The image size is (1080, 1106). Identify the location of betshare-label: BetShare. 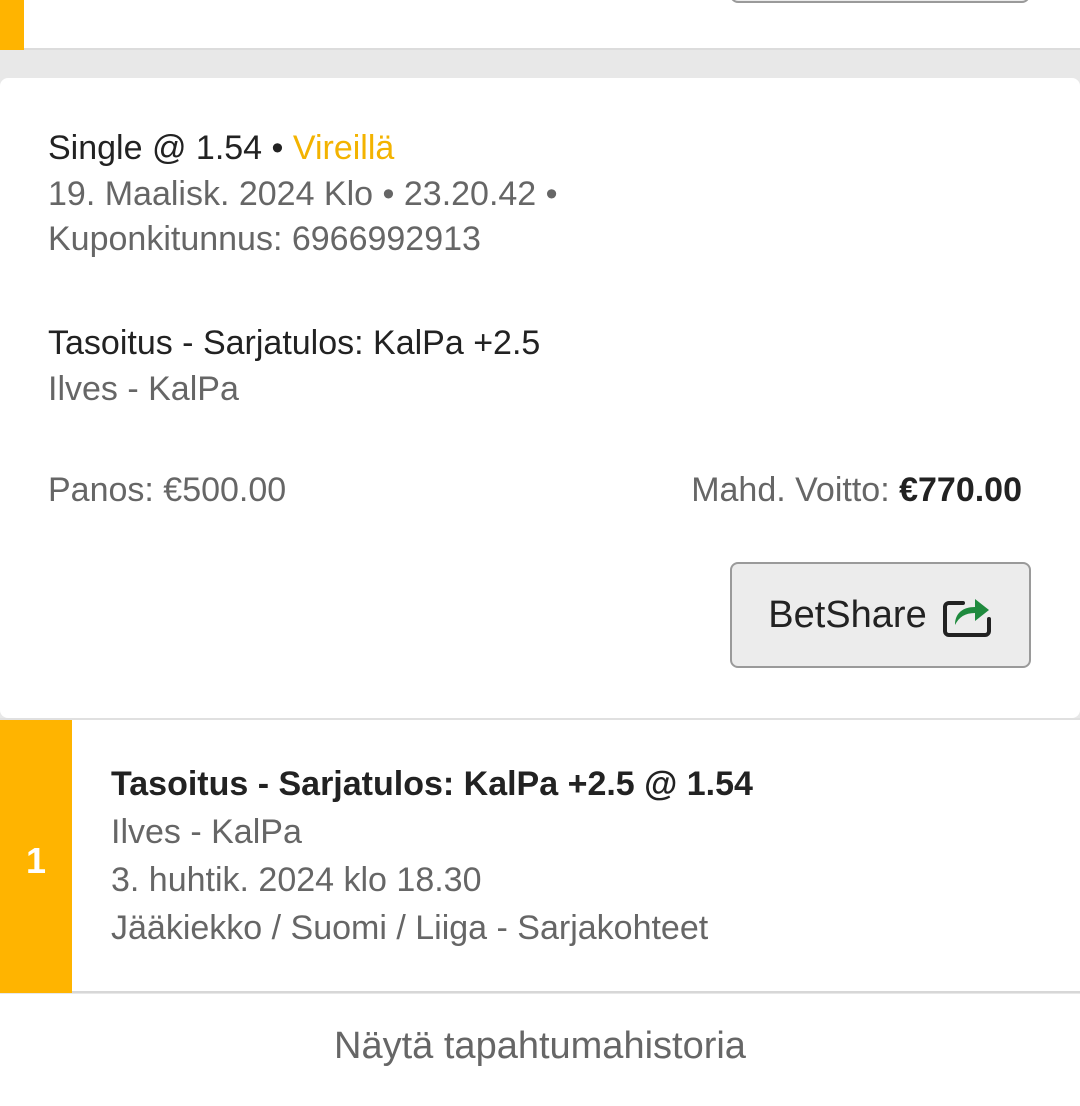
(847, 614).